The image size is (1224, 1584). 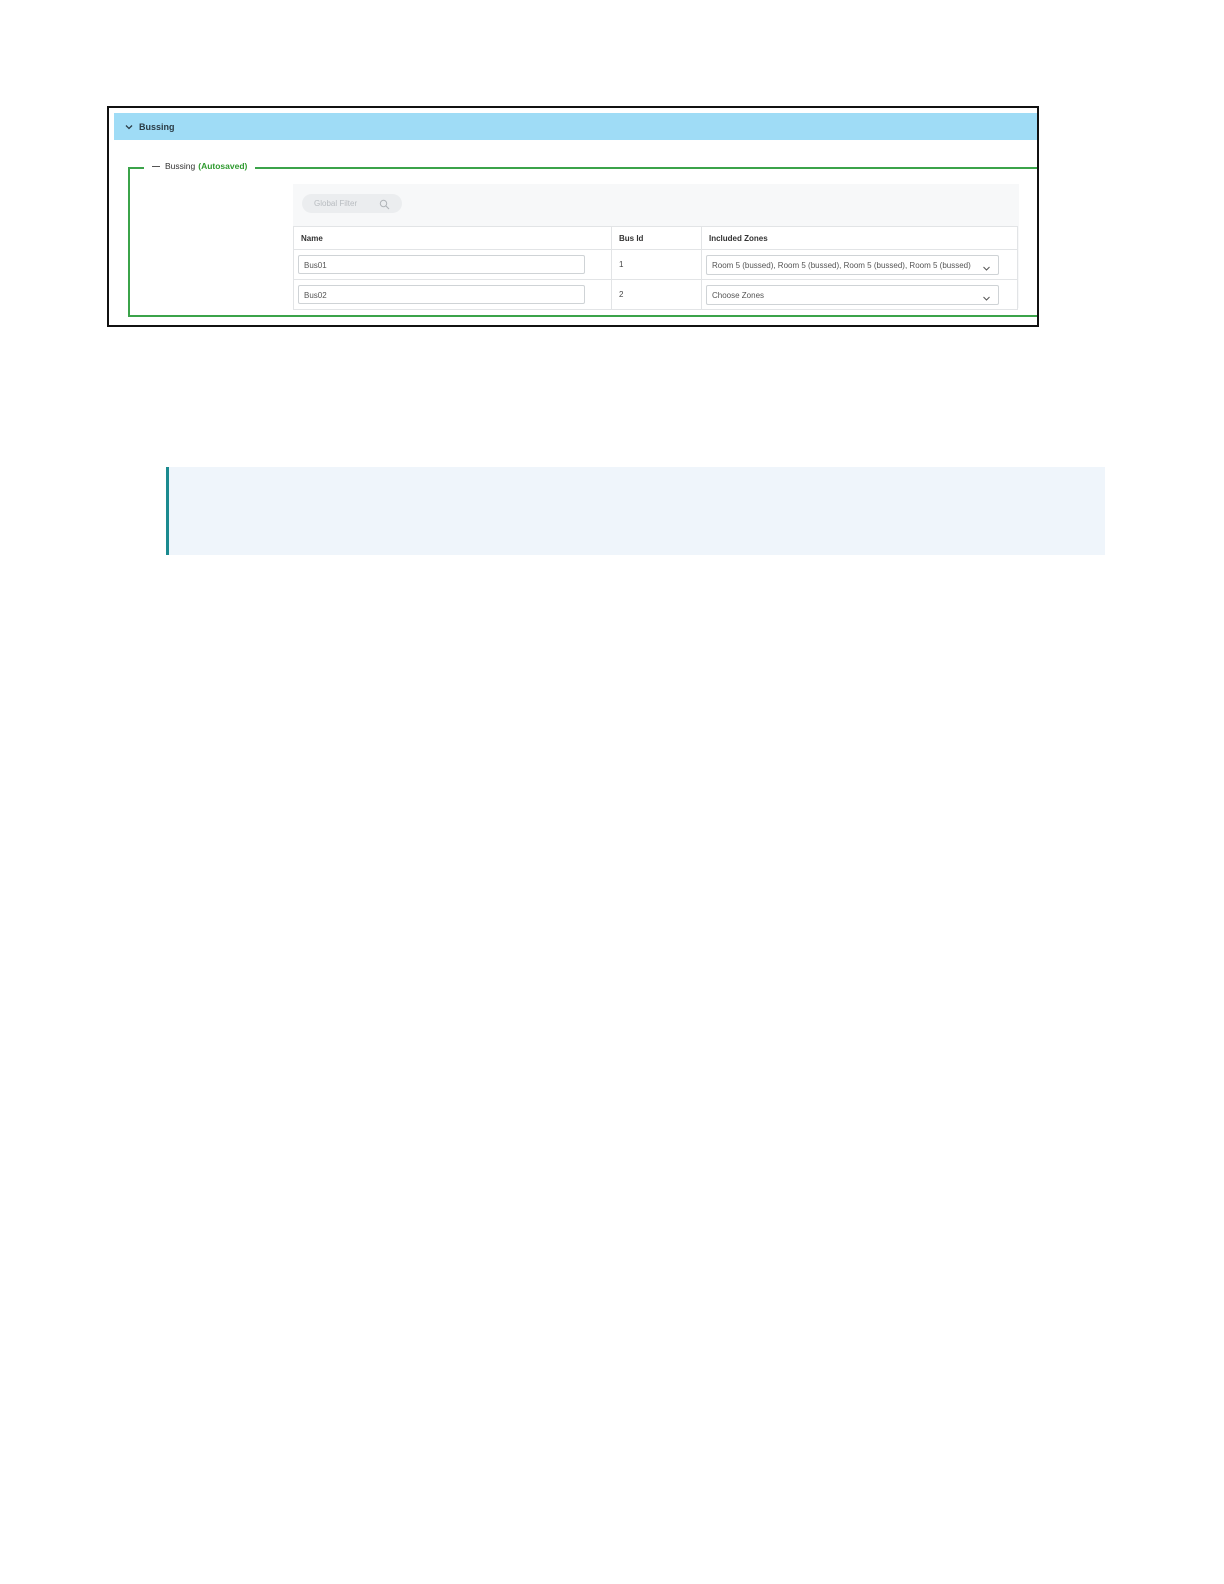 I want to click on bus-id-cell: 2, so click(x=656, y=294).